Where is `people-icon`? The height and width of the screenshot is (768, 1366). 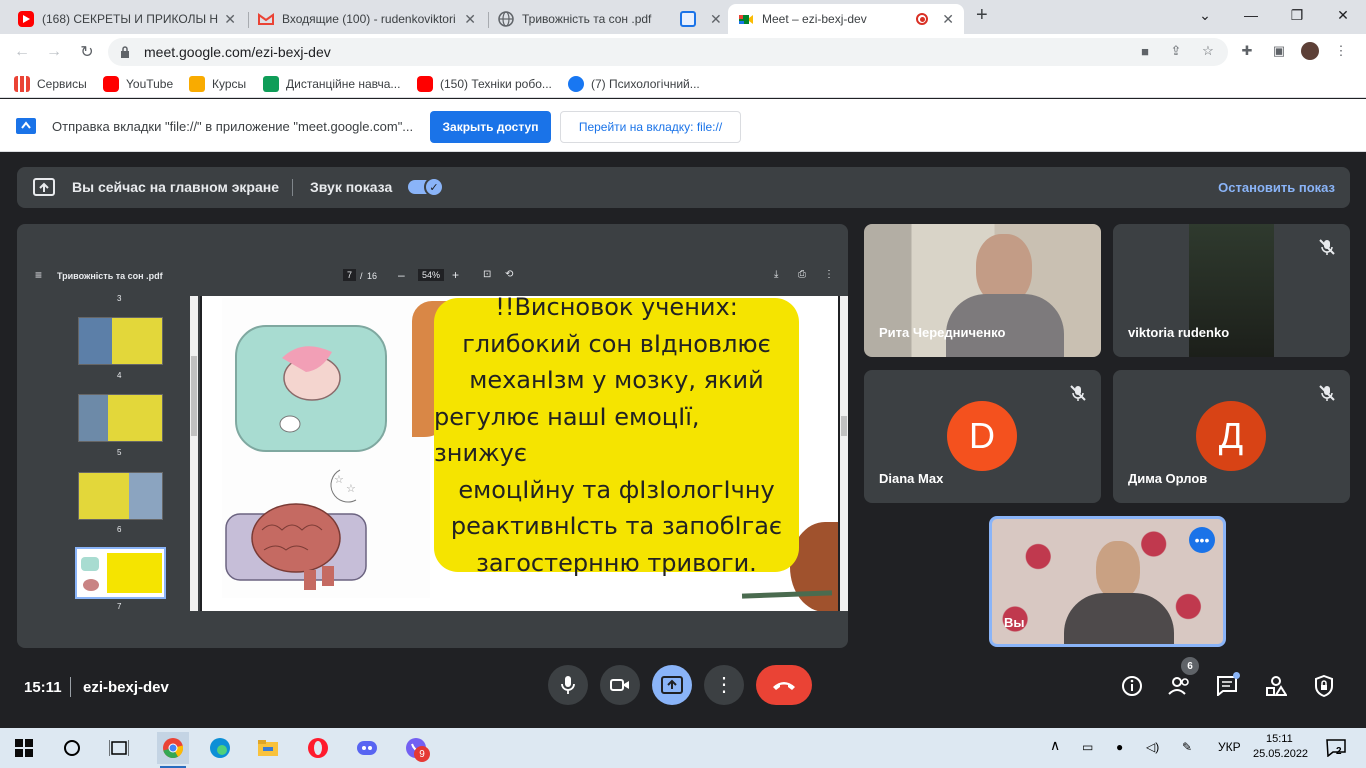
people-icon is located at coordinates (1180, 686).